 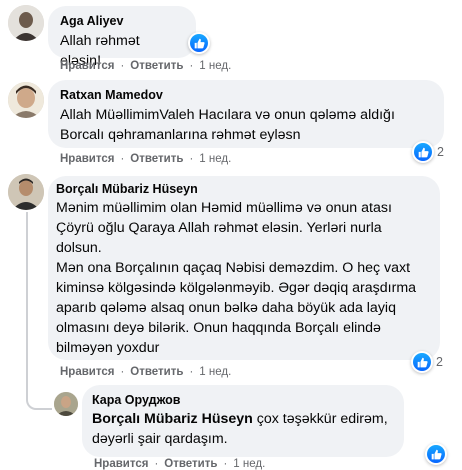 What do you see at coordinates (243, 400) in the screenshot?
I see `reply-author: Кара Оруджов` at bounding box center [243, 400].